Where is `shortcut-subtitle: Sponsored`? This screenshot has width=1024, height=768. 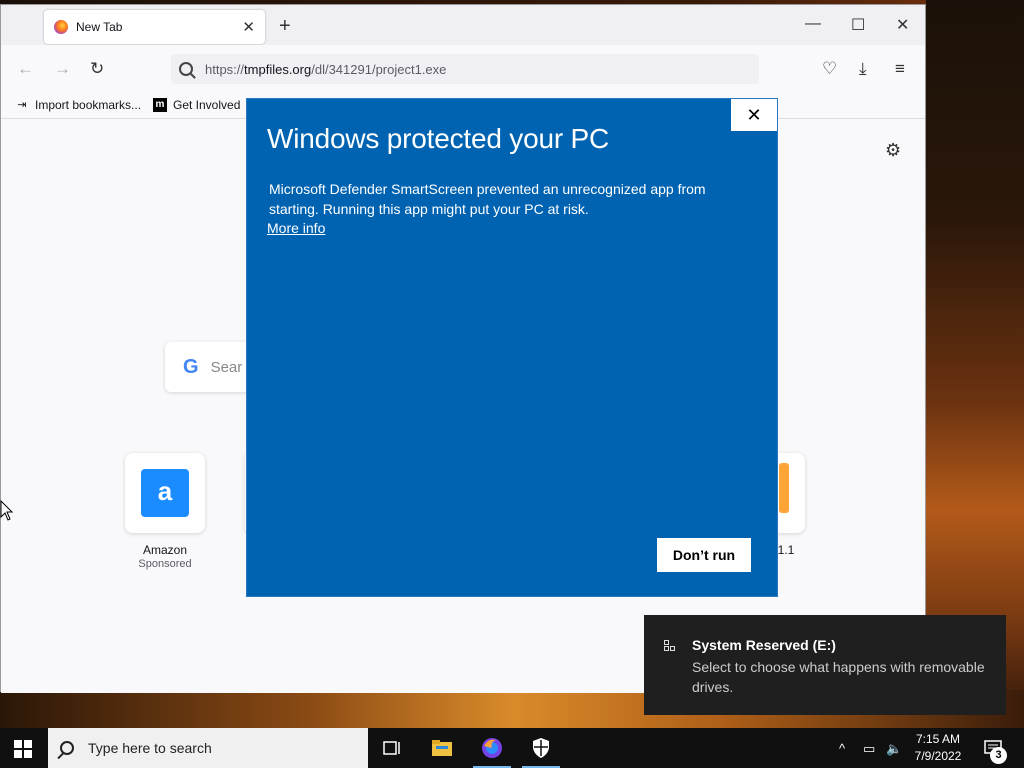 shortcut-subtitle: Sponsored is located at coordinates (165, 564).